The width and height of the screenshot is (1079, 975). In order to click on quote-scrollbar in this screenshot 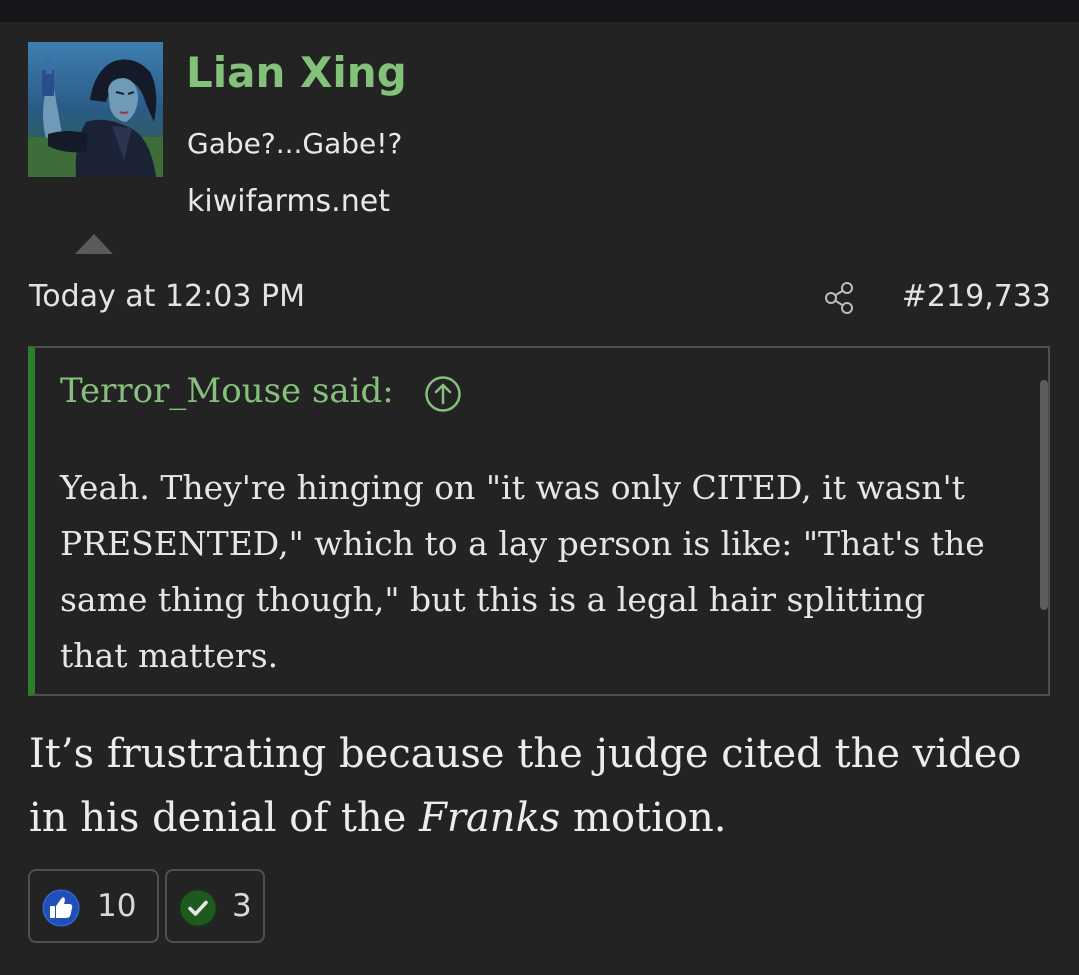, I will do `click(1044, 495)`.